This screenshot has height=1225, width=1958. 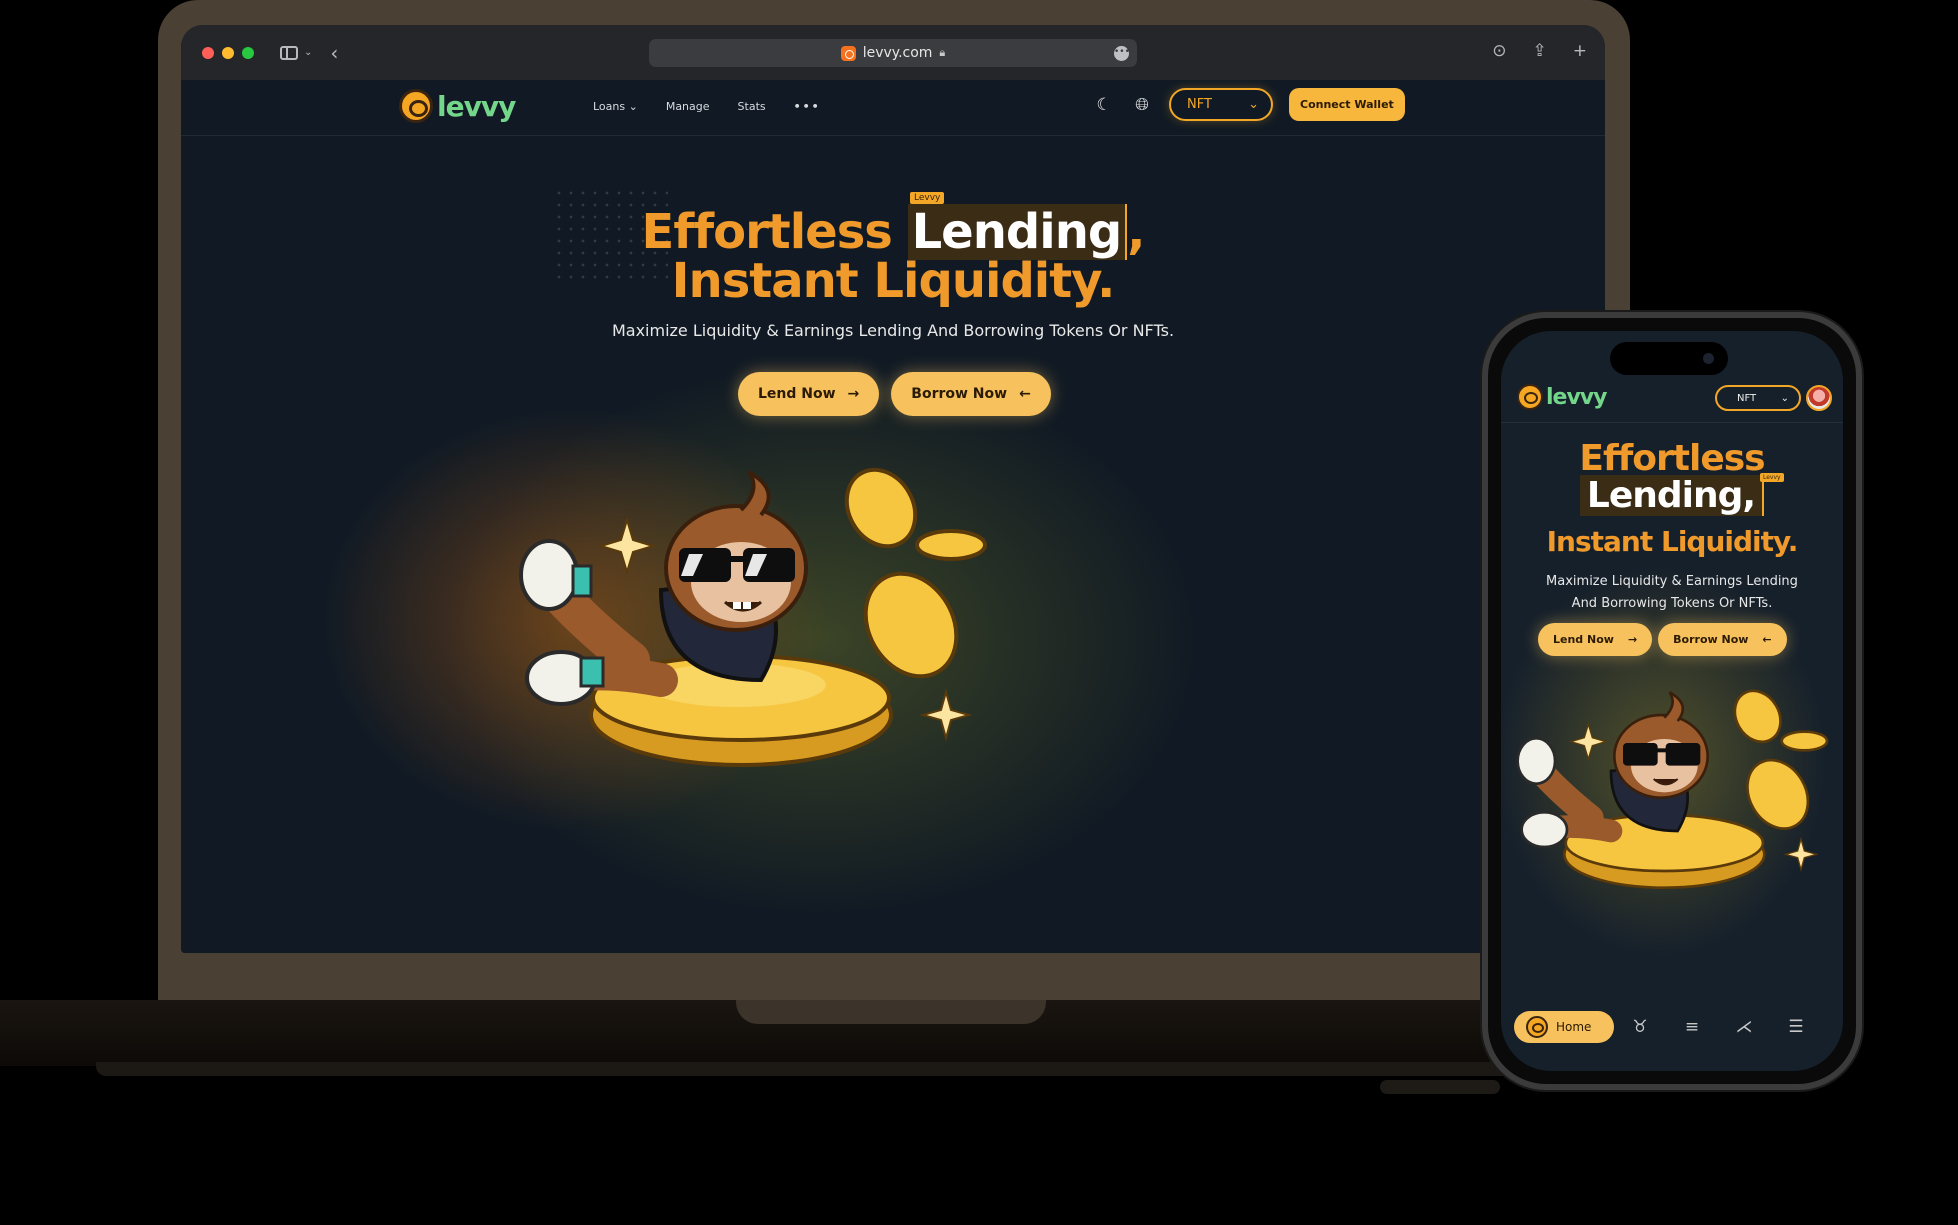 What do you see at coordinates (753, 617) in the screenshot?
I see `sloth-hero-illustration` at bounding box center [753, 617].